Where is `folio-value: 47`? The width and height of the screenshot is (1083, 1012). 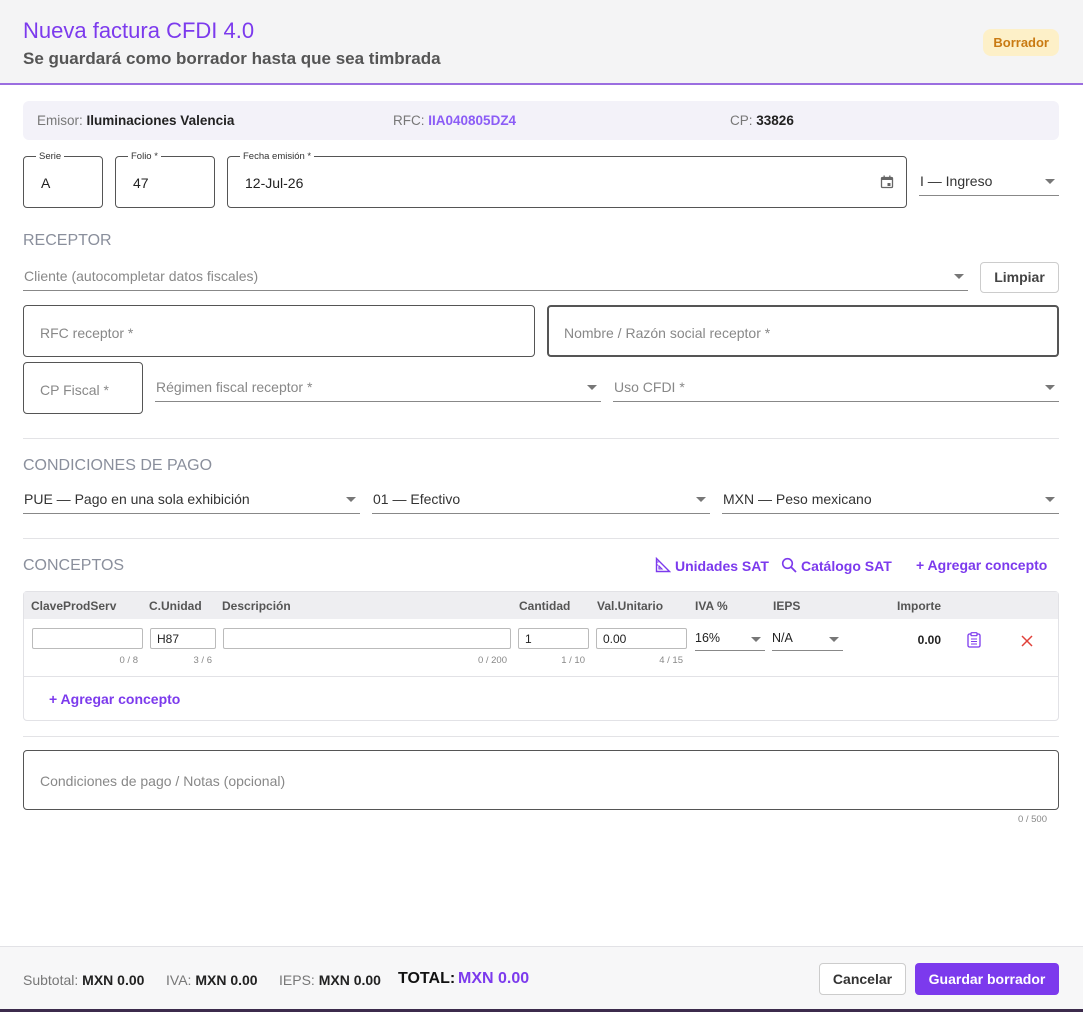
folio-value: 47 is located at coordinates (141, 183).